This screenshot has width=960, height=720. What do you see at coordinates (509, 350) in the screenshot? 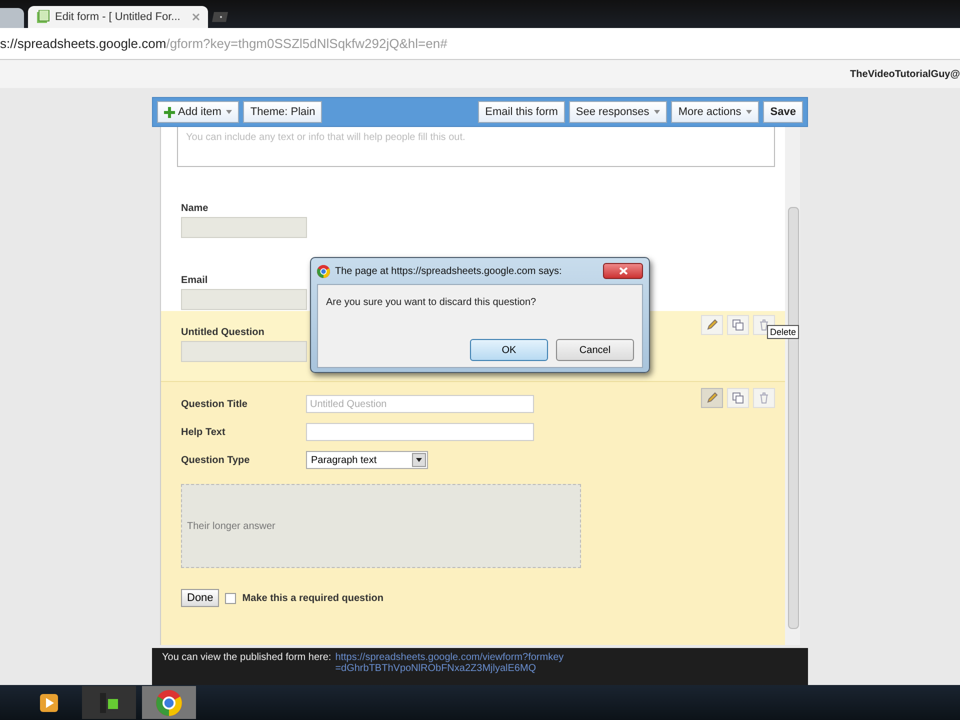
I see `dialog-button: OK` at bounding box center [509, 350].